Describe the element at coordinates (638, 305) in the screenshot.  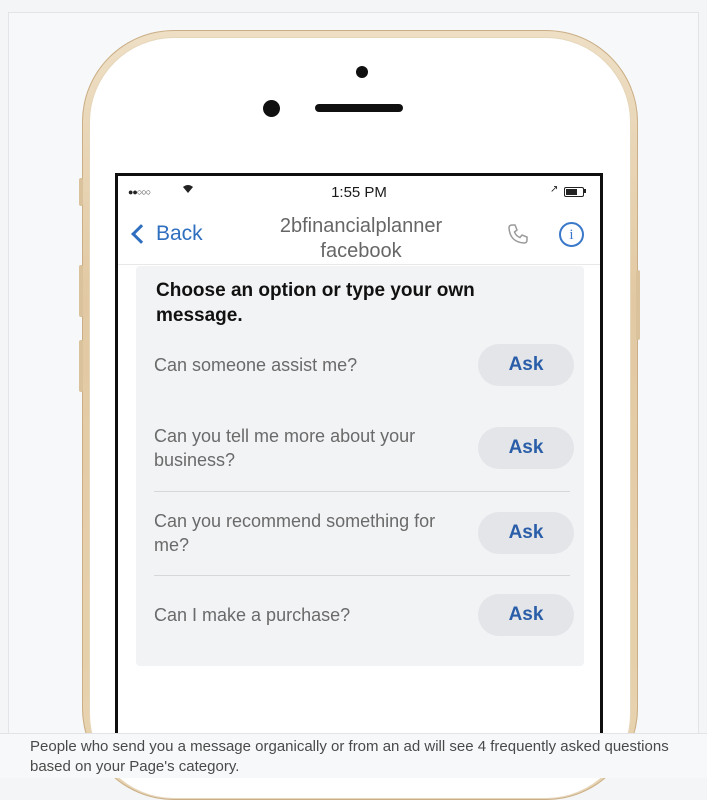
I see `power-button` at that location.